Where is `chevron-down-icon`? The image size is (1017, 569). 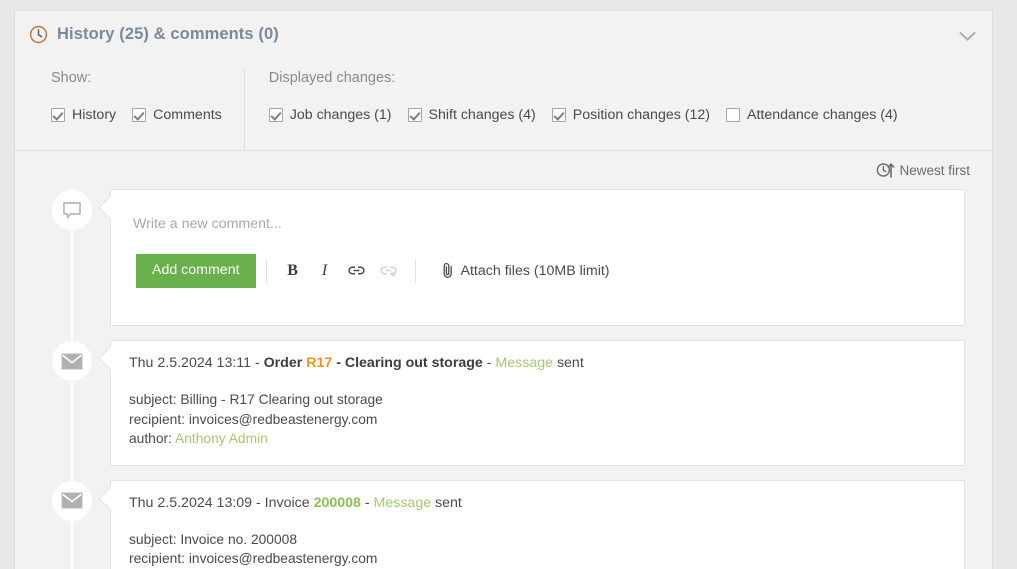 chevron-down-icon is located at coordinates (967, 36).